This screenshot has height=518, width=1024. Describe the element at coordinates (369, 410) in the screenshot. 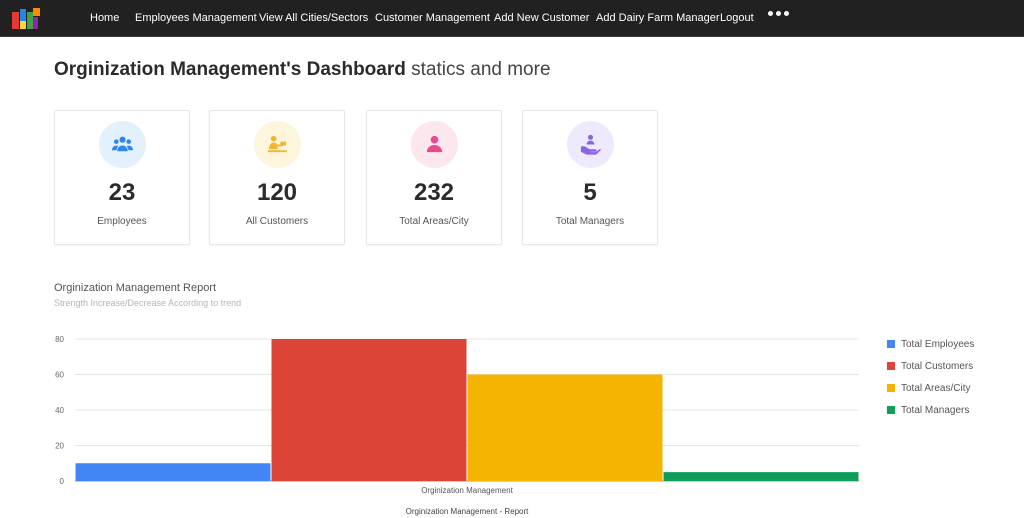

I see `bar-total-customers` at that location.